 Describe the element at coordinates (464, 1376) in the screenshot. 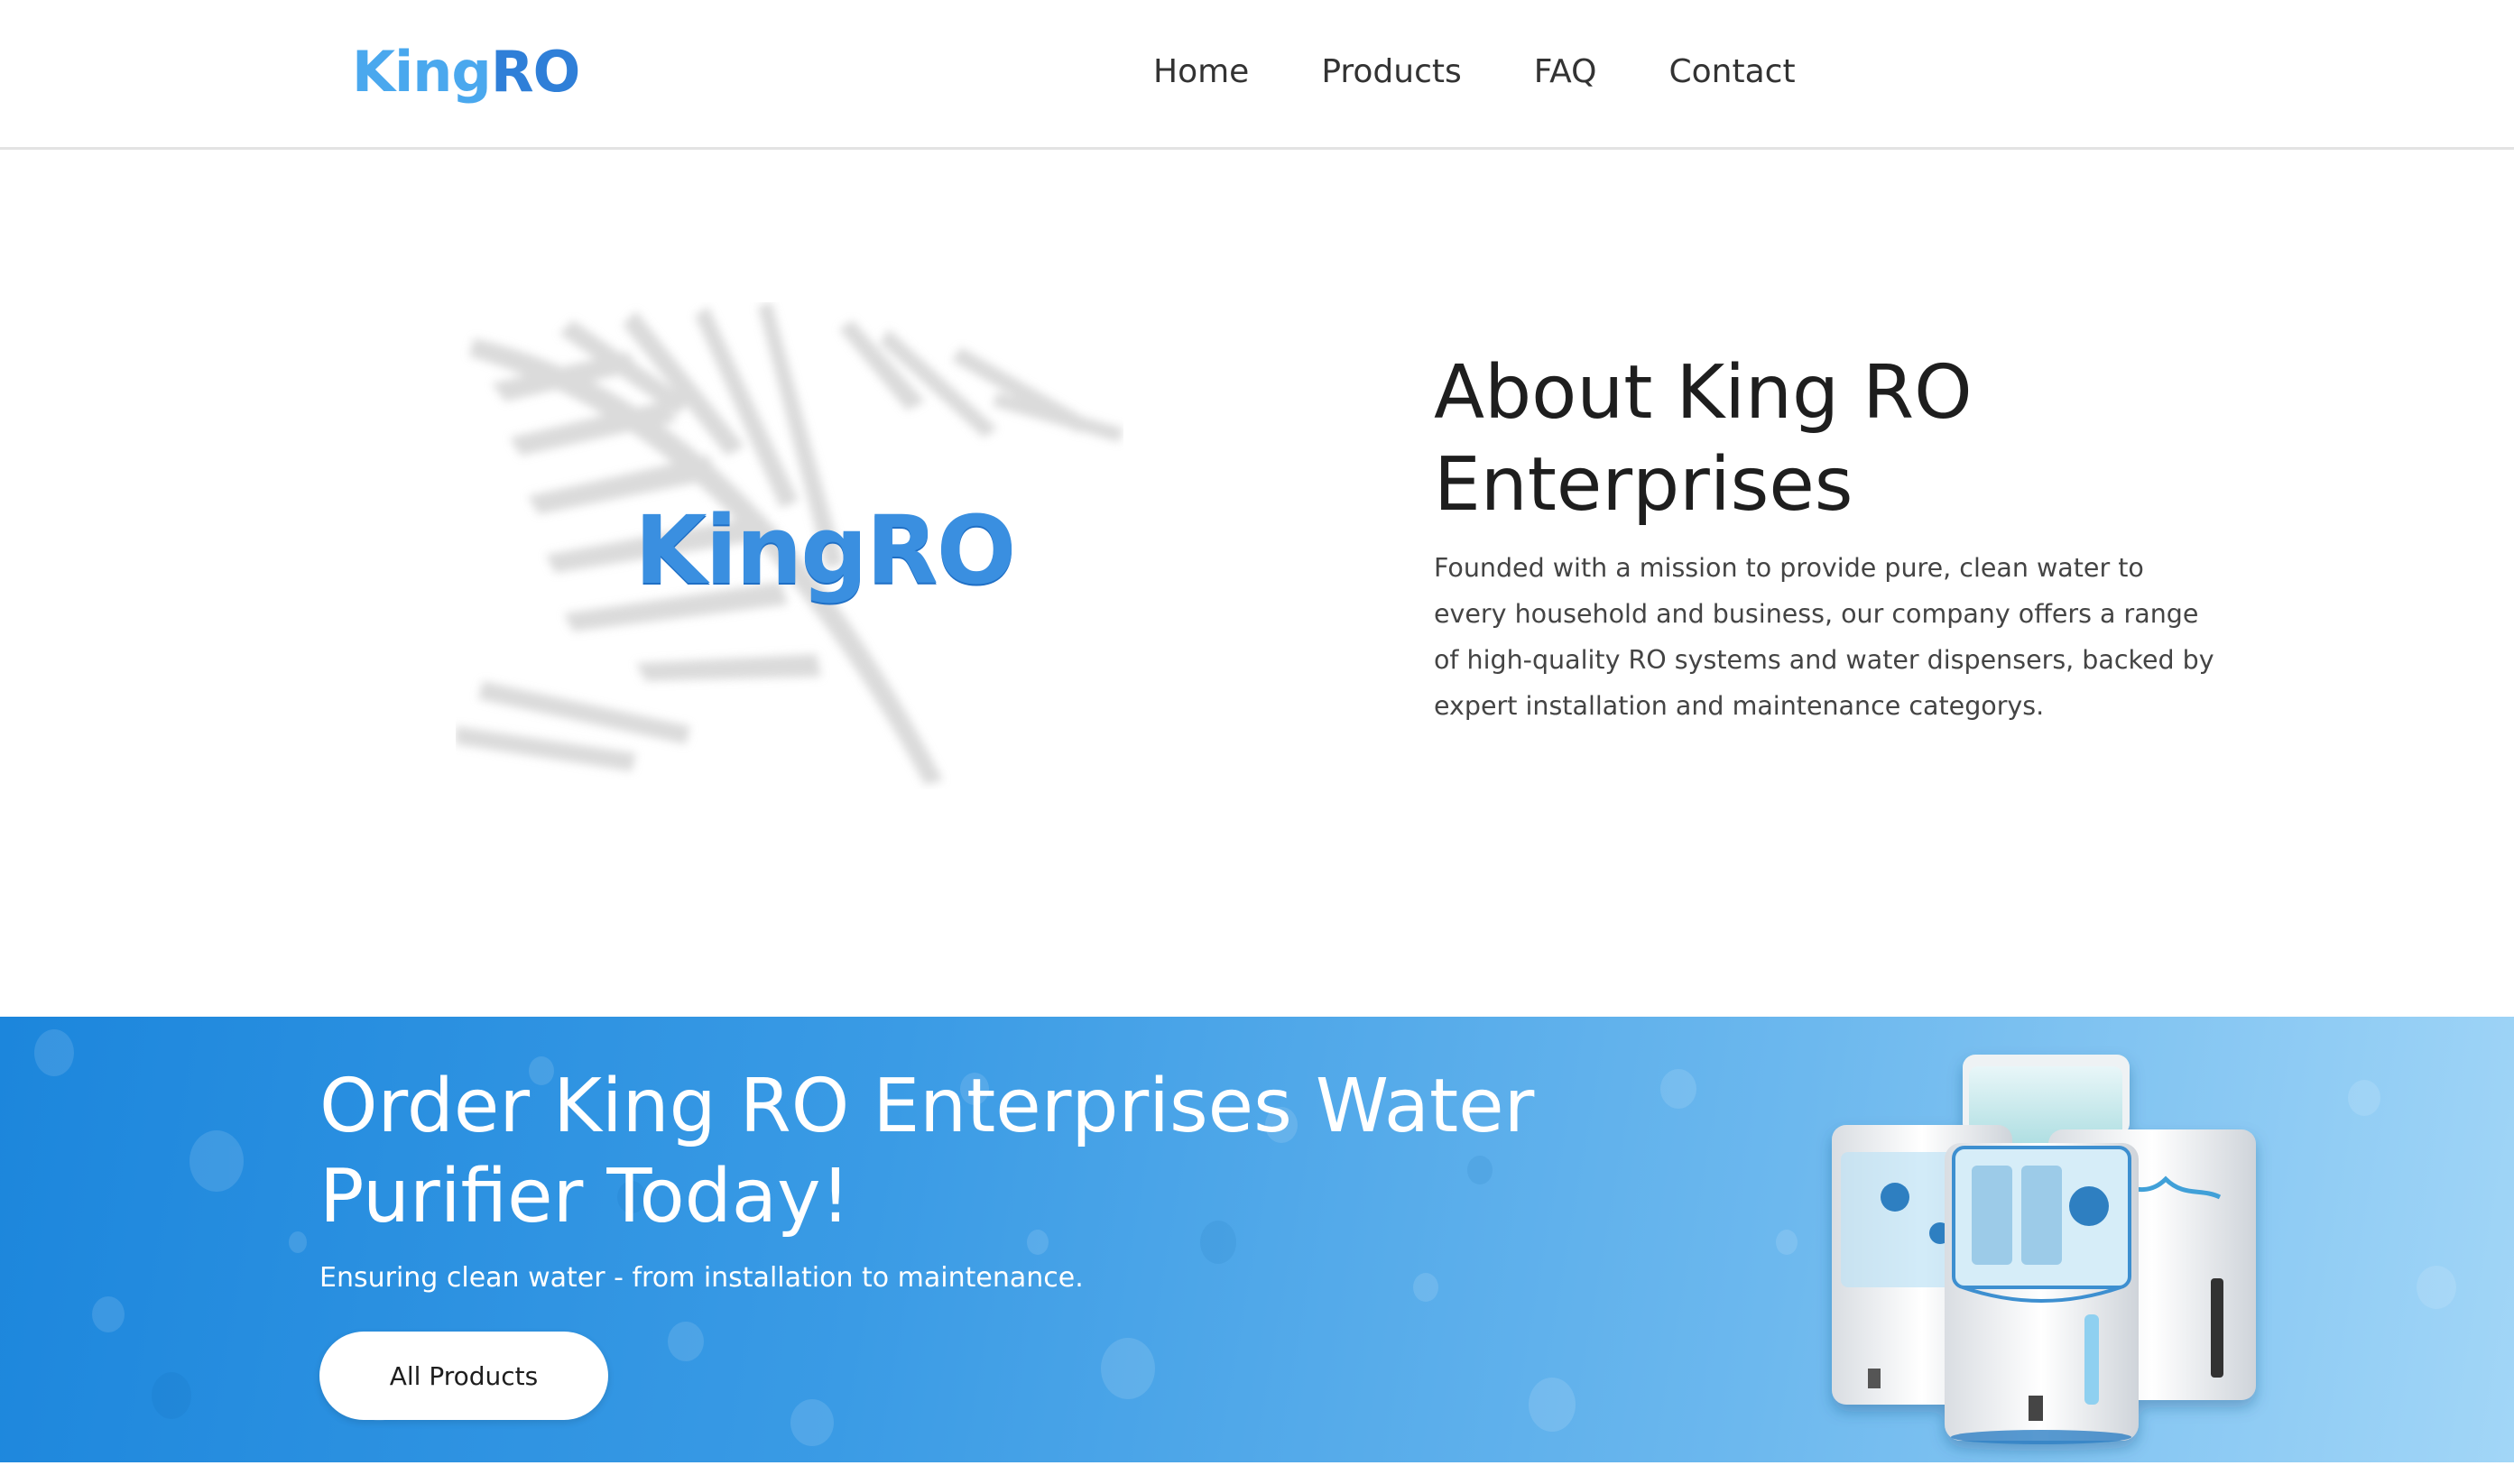

I see `all-products-button: All Products` at that location.